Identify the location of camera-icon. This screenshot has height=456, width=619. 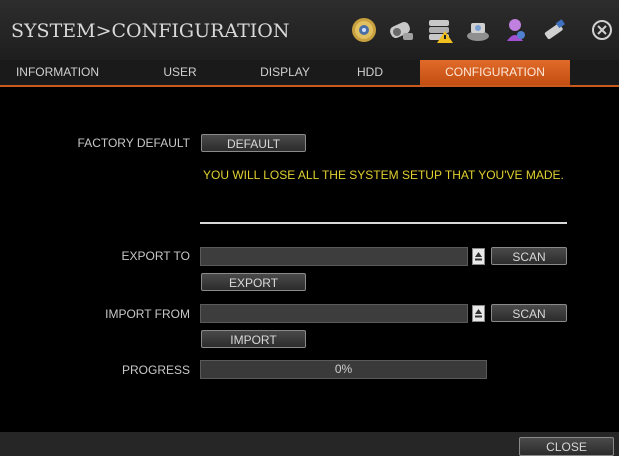
(402, 30).